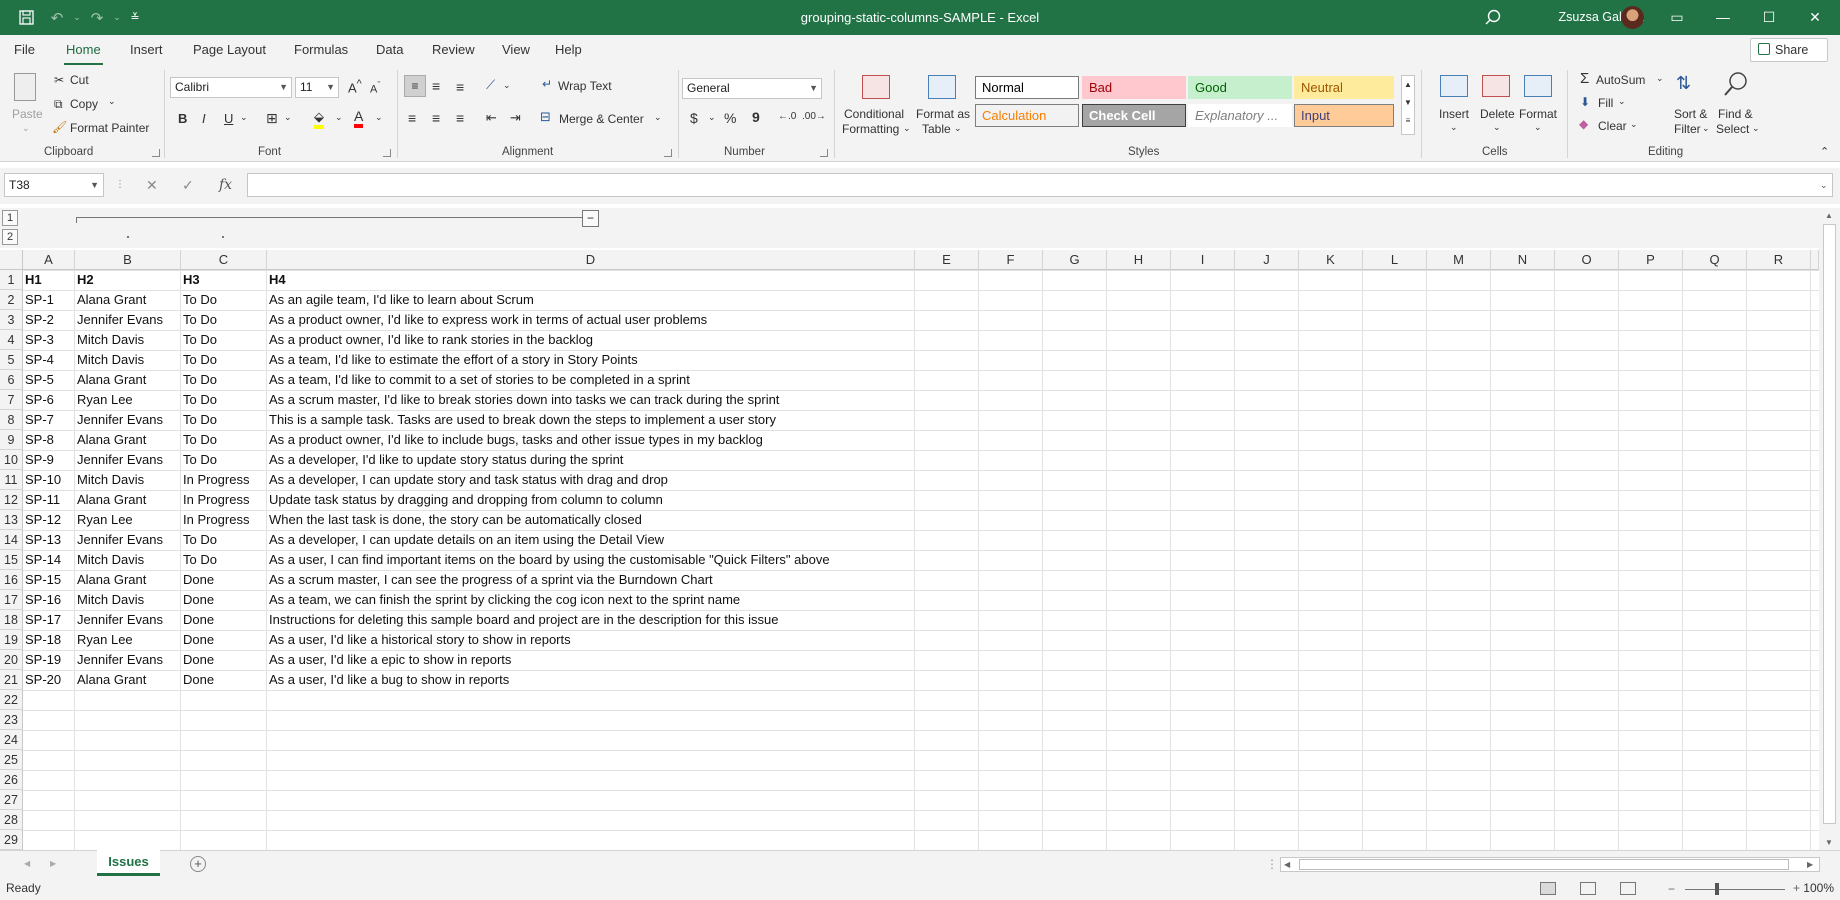  I want to click on column-header-c: C, so click(224, 260).